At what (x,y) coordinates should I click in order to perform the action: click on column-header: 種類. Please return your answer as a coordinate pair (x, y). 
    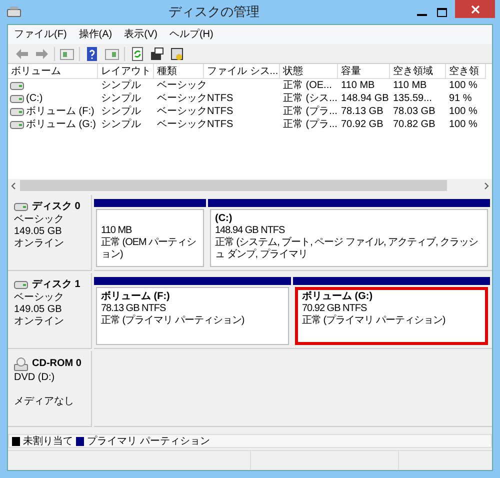
    Looking at the image, I should click on (179, 71).